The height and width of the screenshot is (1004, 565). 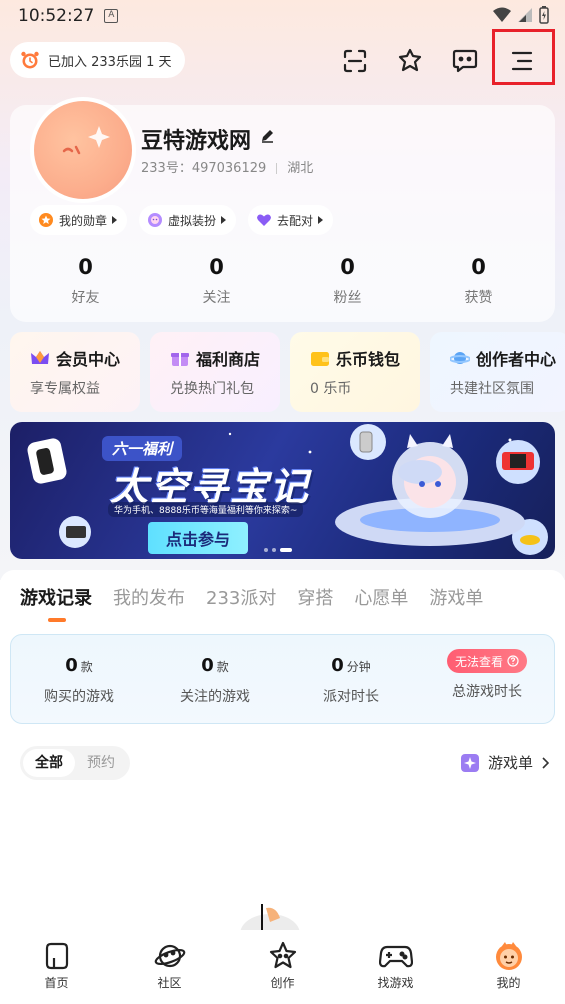 I want to click on avatar-dress-icon, so click(x=155, y=220).